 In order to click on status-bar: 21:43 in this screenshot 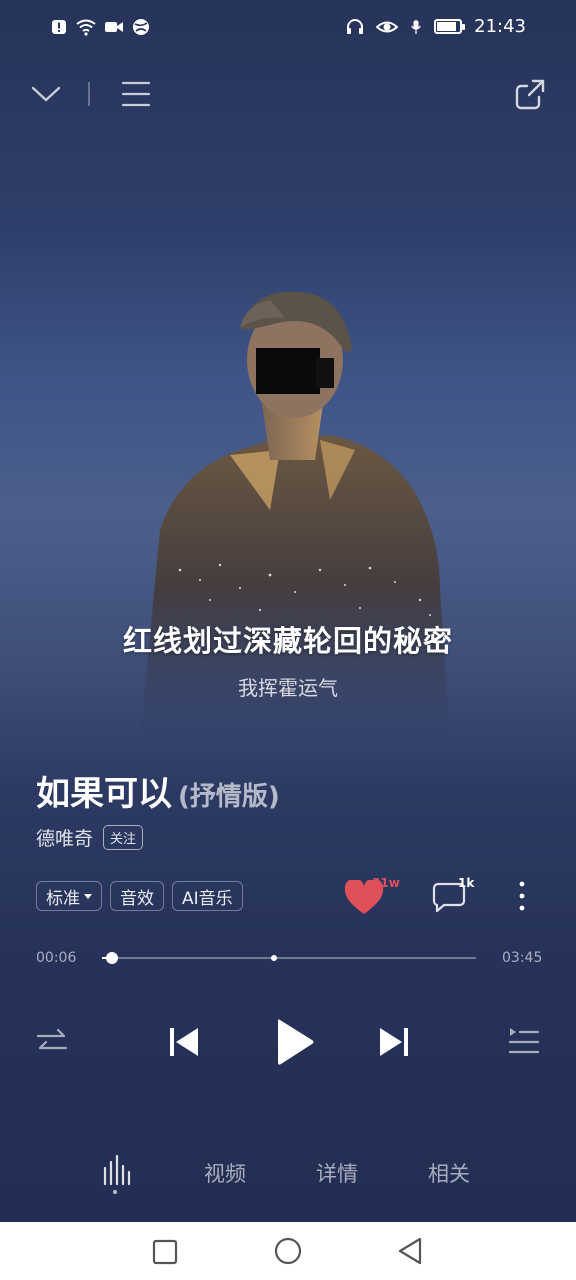, I will do `click(288, 30)`.